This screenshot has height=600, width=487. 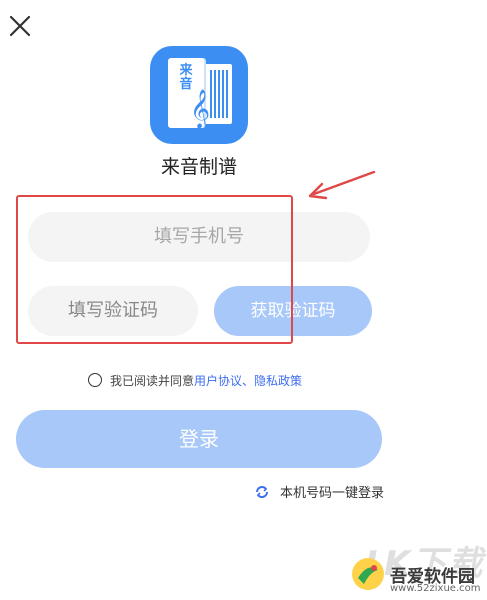 What do you see at coordinates (262, 491) in the screenshot?
I see `sync-icon` at bounding box center [262, 491].